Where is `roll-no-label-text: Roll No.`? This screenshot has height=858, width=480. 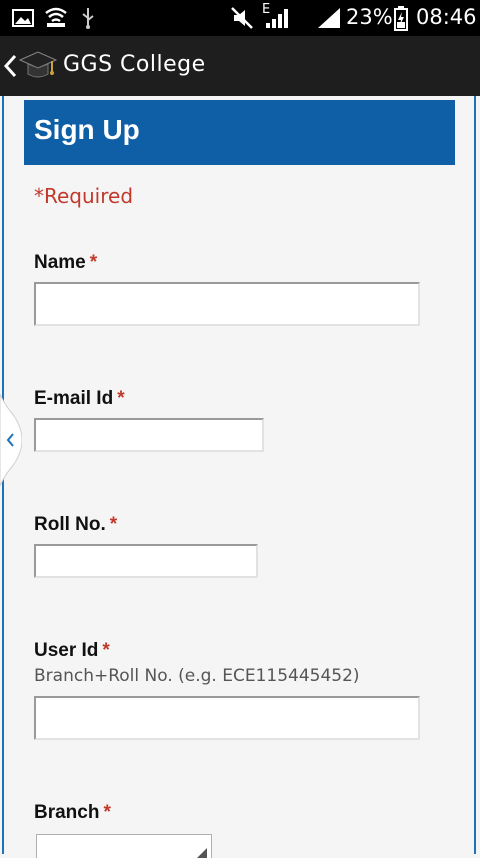
roll-no-label-text: Roll No. is located at coordinates (70, 524).